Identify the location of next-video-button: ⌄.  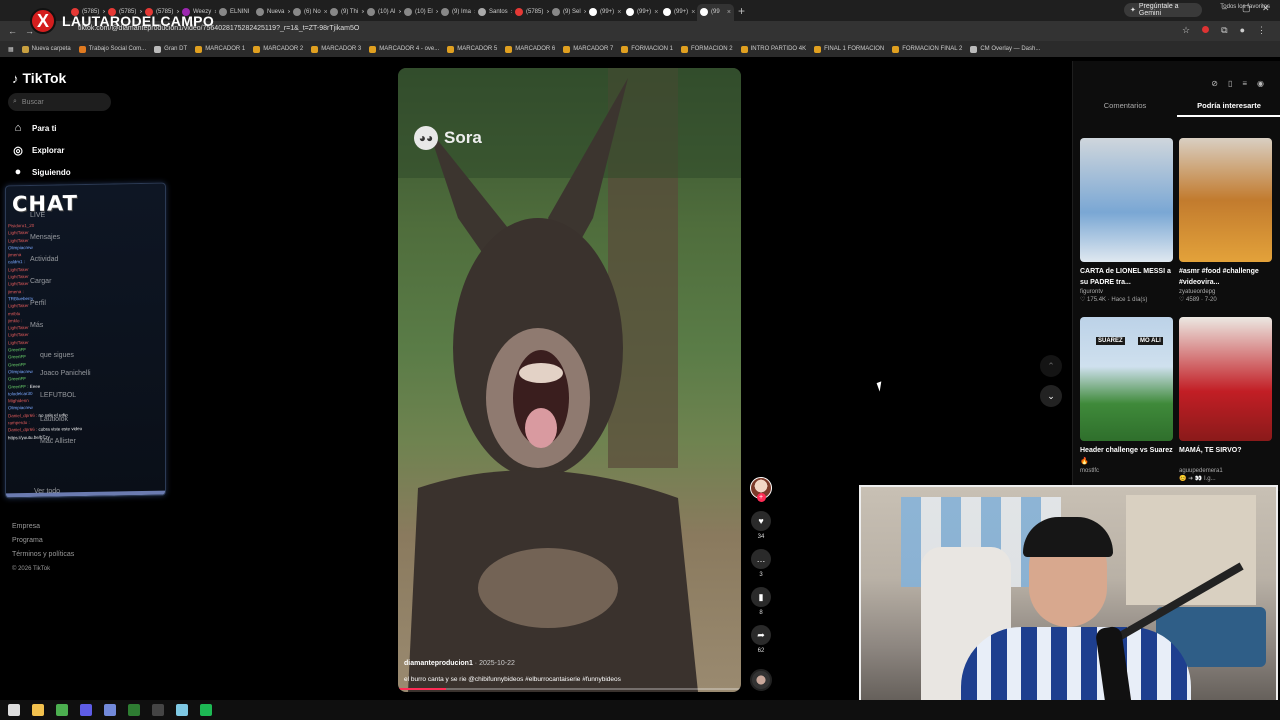
(1051, 396).